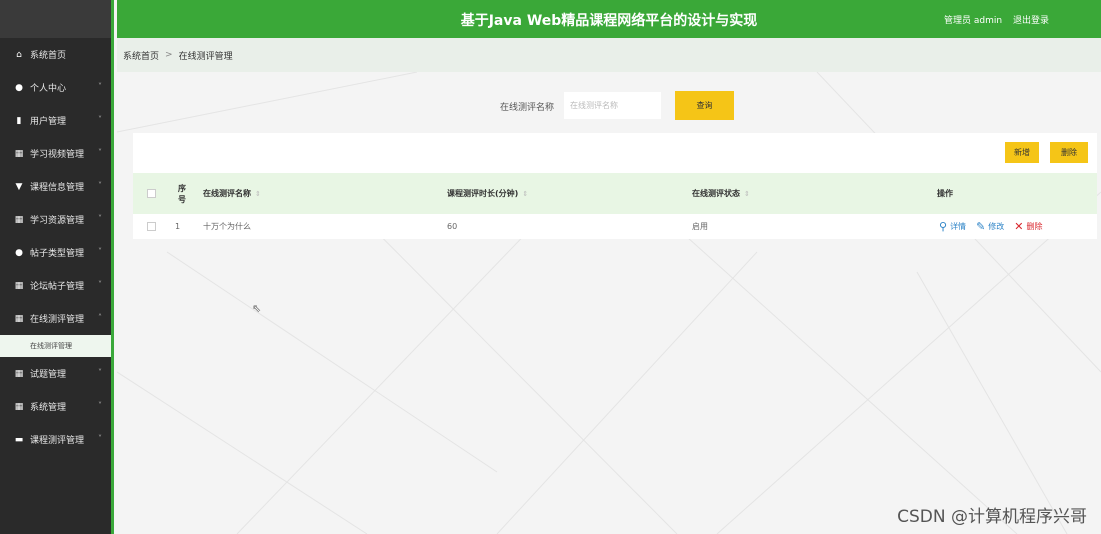 This screenshot has height=534, width=1101. Describe the element at coordinates (958, 226) in the screenshot. I see `view-label: 详情` at that location.